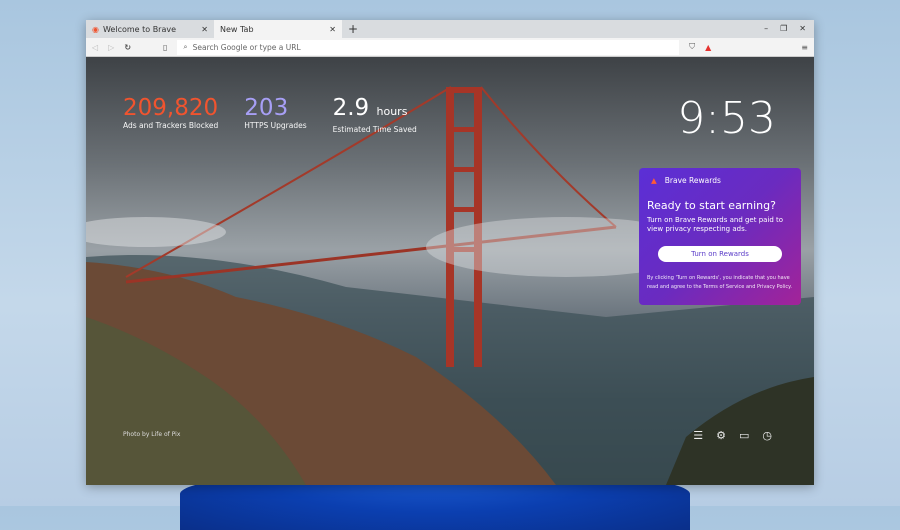 The width and height of the screenshot is (900, 530). I want to click on tab-bar: ◉ Welcome to Brave ✕ New Tab ✕ + – ❐ ✕, so click(450, 29).